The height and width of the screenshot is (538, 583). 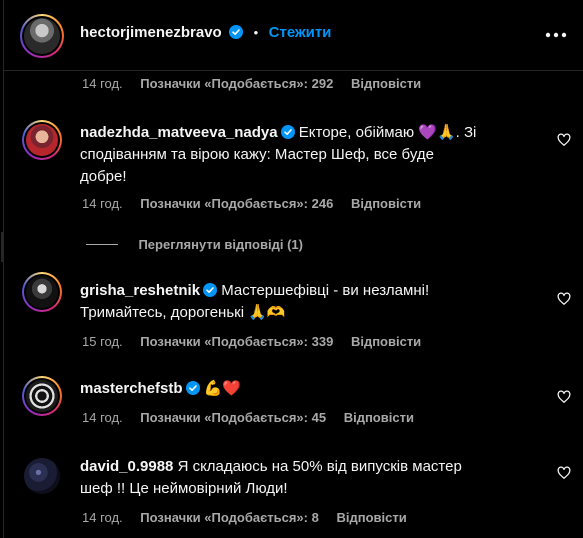 I want to click on post-header: hectorjimenezbravo • Стежити, so click(x=293, y=35).